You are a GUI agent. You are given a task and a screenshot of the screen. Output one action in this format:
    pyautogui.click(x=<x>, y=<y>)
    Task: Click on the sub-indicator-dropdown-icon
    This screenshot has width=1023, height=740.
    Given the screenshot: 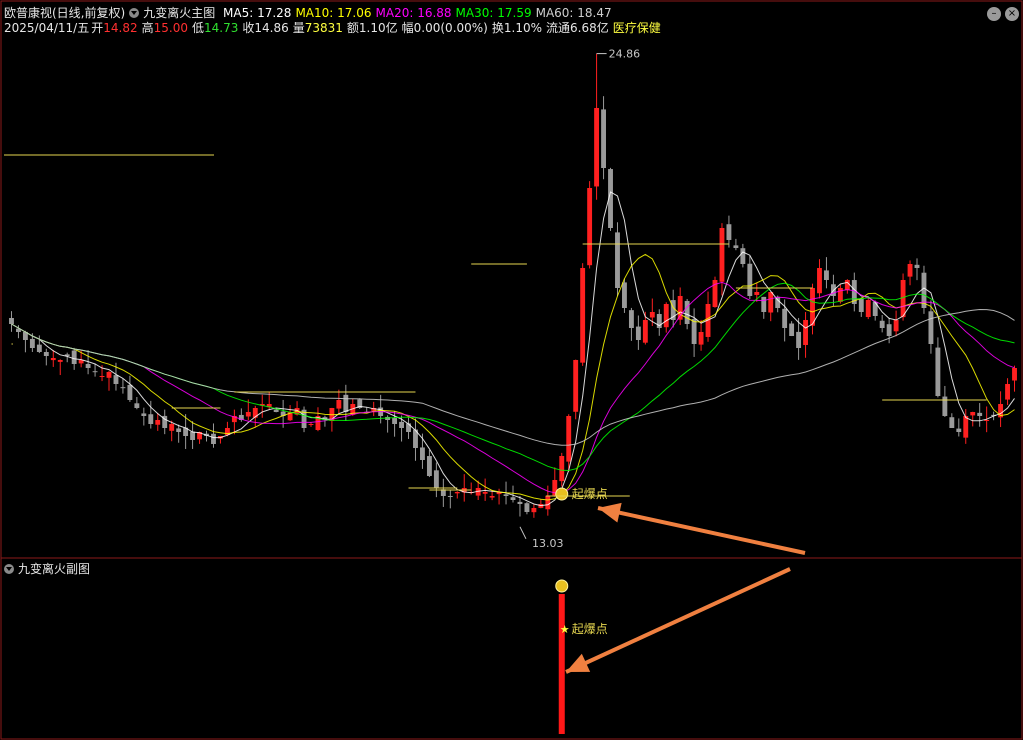 What is the action you would take?
    pyautogui.click(x=9, y=569)
    